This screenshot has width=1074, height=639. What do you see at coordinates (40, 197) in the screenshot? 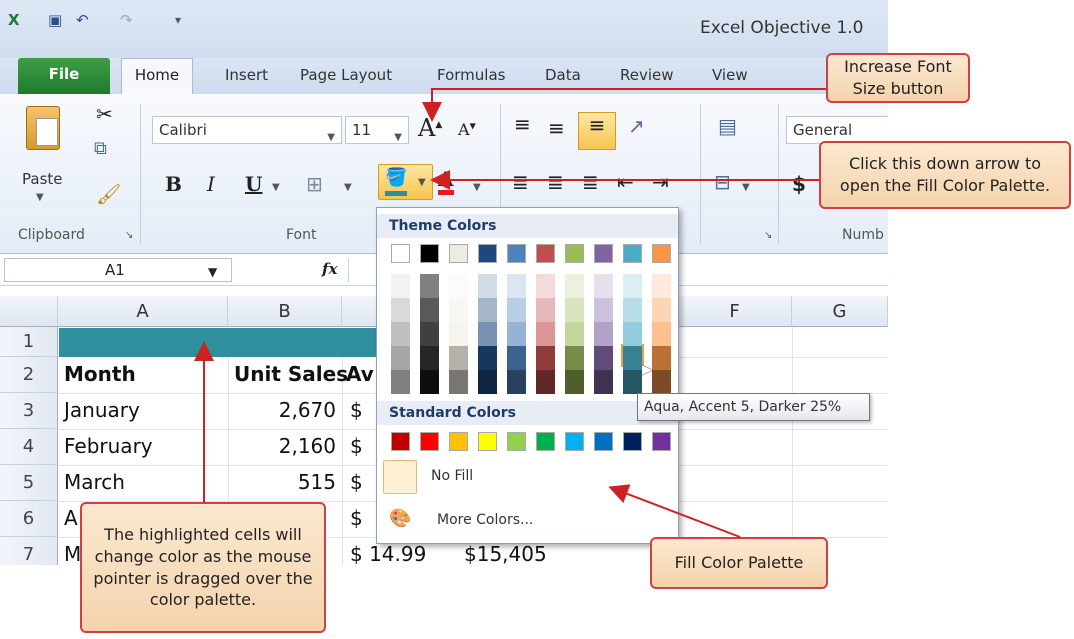
I see `paste-dropdown-icon: ▼` at bounding box center [40, 197].